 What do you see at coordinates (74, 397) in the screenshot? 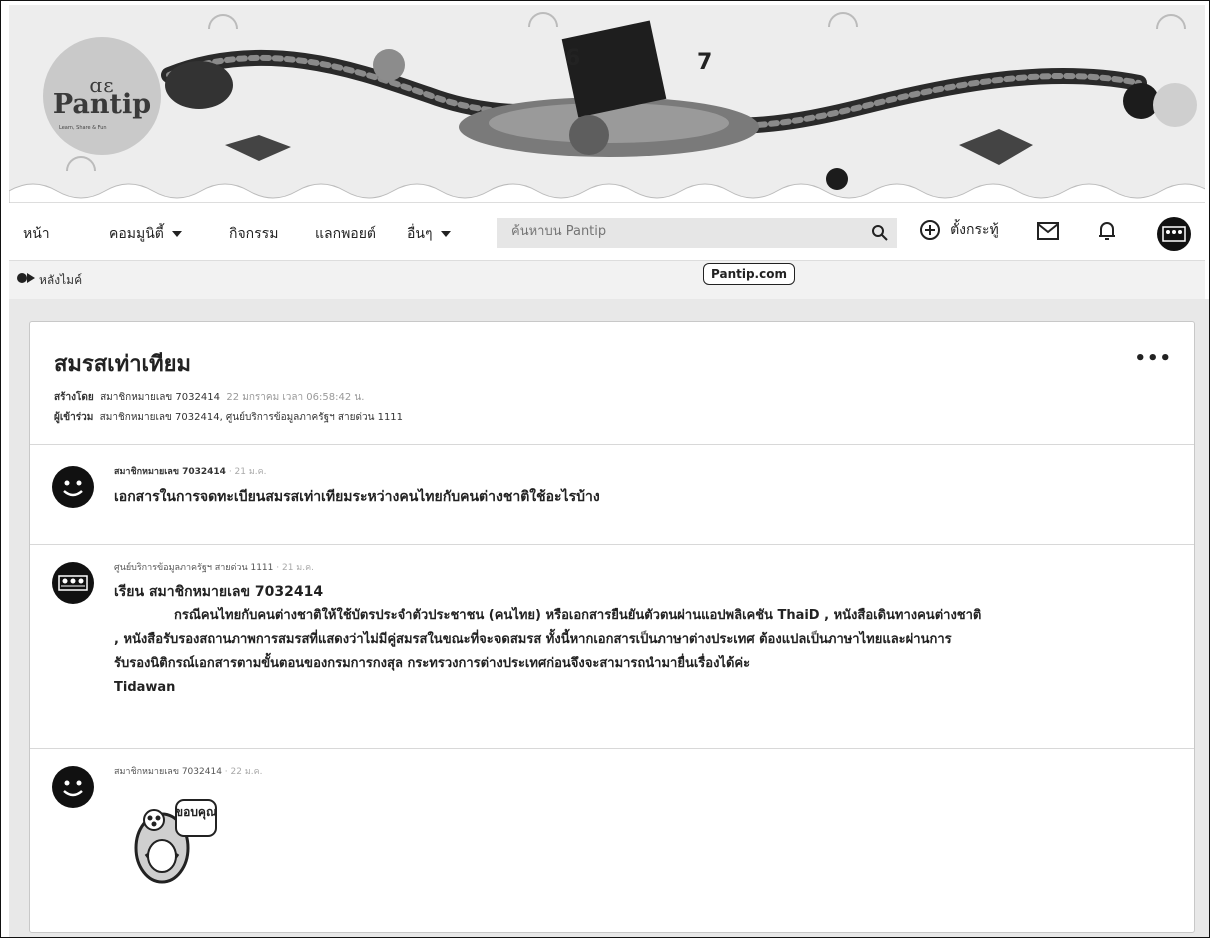
I see `created-label: สร้างโดย` at bounding box center [74, 397].